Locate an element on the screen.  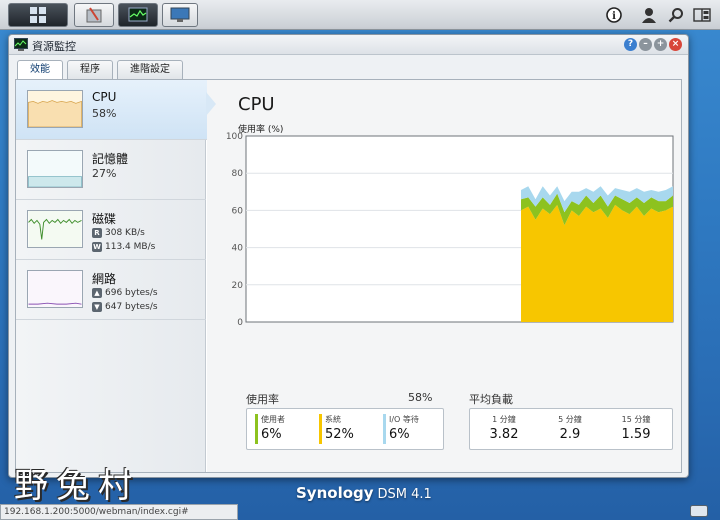
home-button is located at coordinates (38, 15).